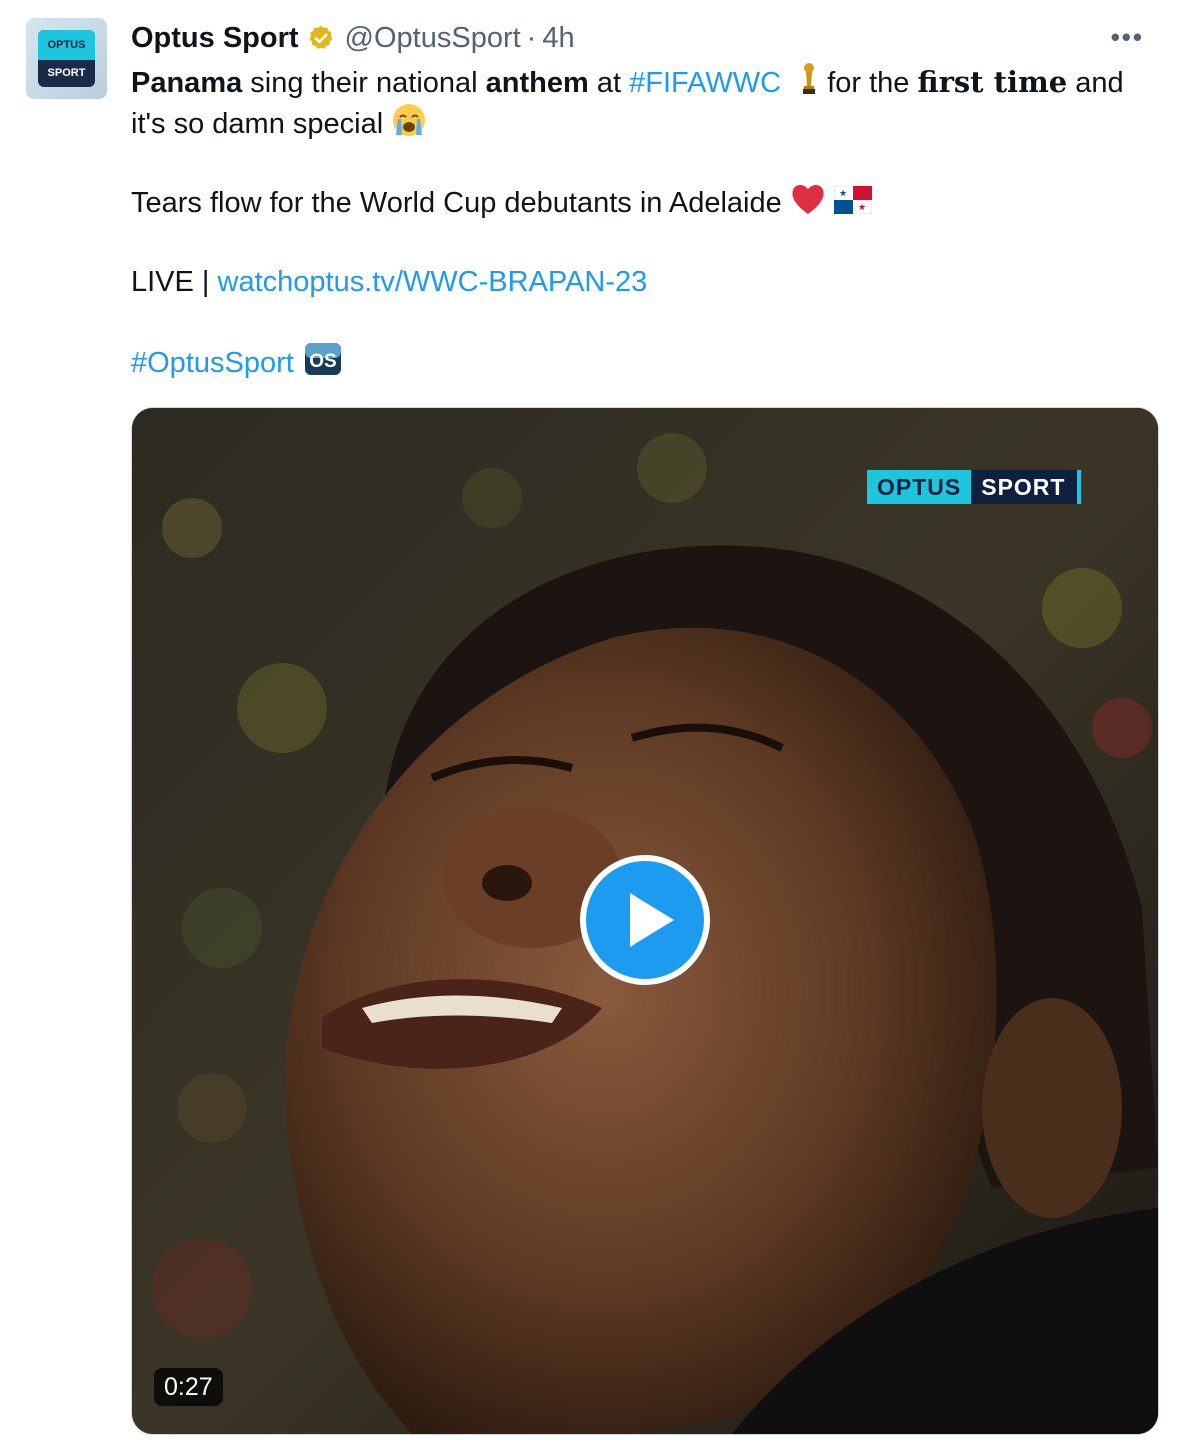 This screenshot has height=1450, width=1180. What do you see at coordinates (188, 1387) in the screenshot?
I see `video-duration: 0:27` at bounding box center [188, 1387].